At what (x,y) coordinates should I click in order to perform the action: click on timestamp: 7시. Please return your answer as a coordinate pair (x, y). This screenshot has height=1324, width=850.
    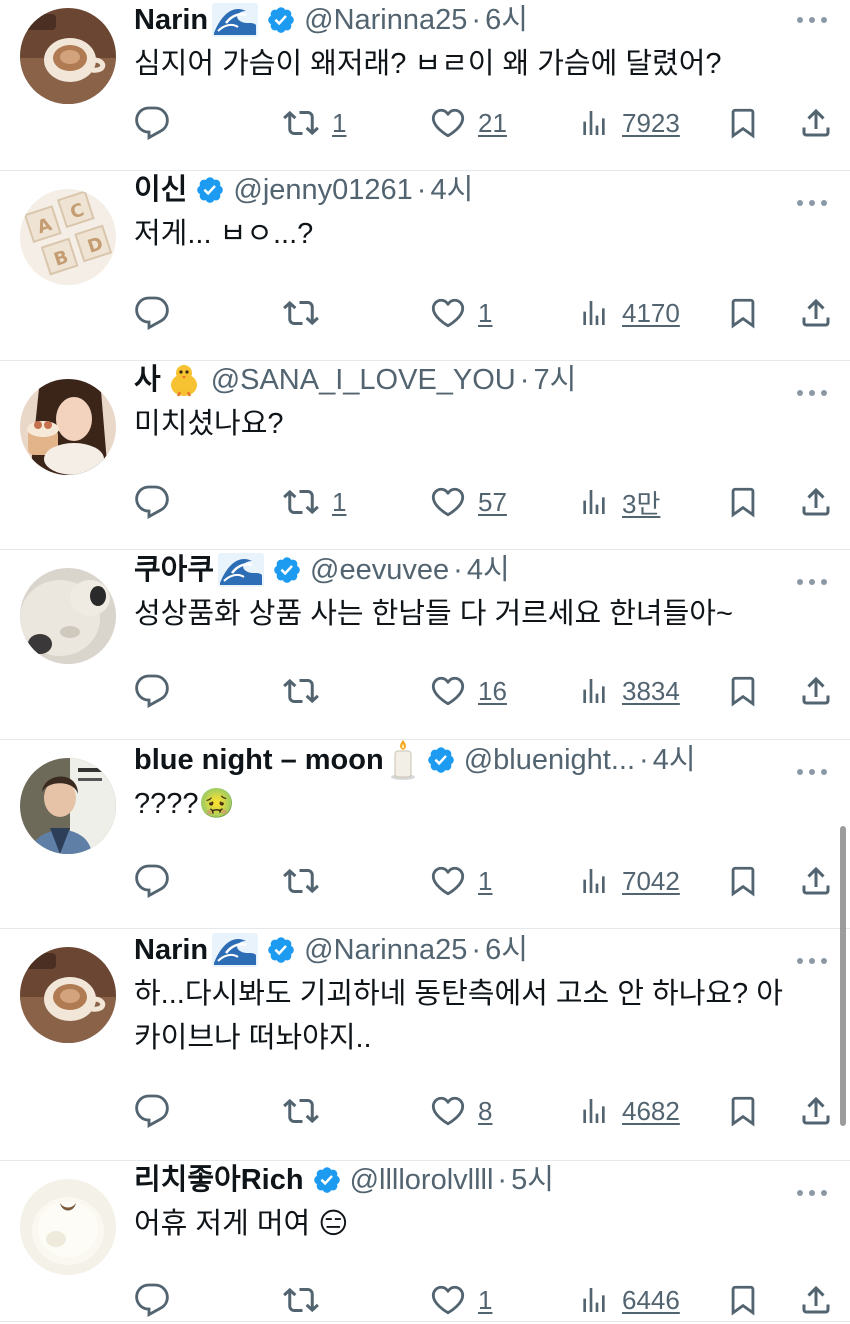
    Looking at the image, I should click on (554, 380).